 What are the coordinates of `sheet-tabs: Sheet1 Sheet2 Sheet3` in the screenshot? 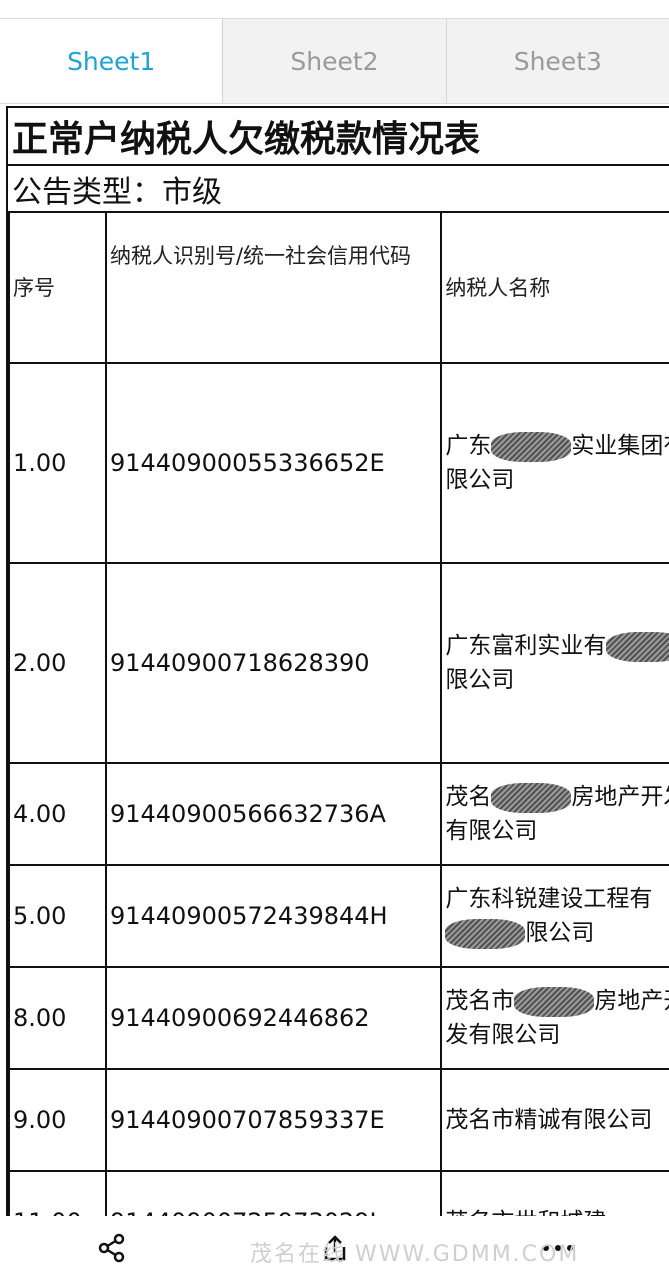 It's located at (334, 61).